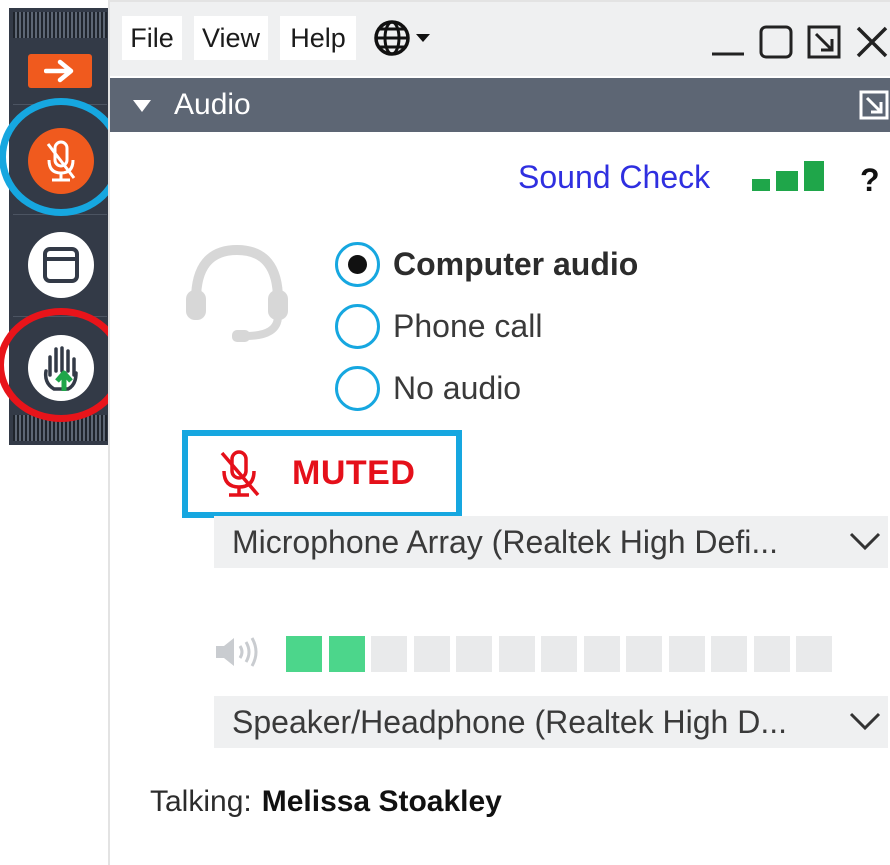 The image size is (890, 865). Describe the element at coordinates (201, 801) in the screenshot. I see `talking-label: Talking:` at that location.